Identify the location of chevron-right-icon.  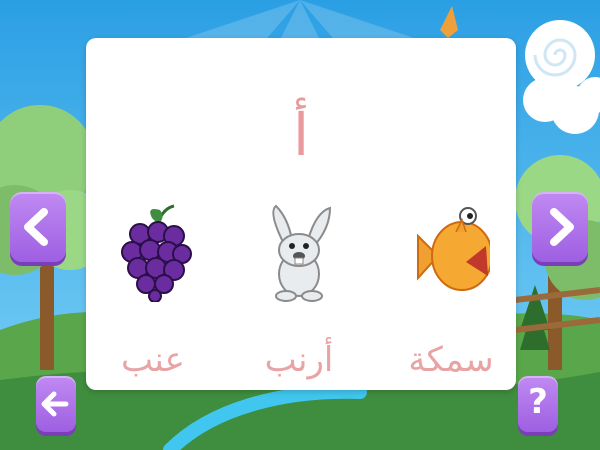
(562, 227).